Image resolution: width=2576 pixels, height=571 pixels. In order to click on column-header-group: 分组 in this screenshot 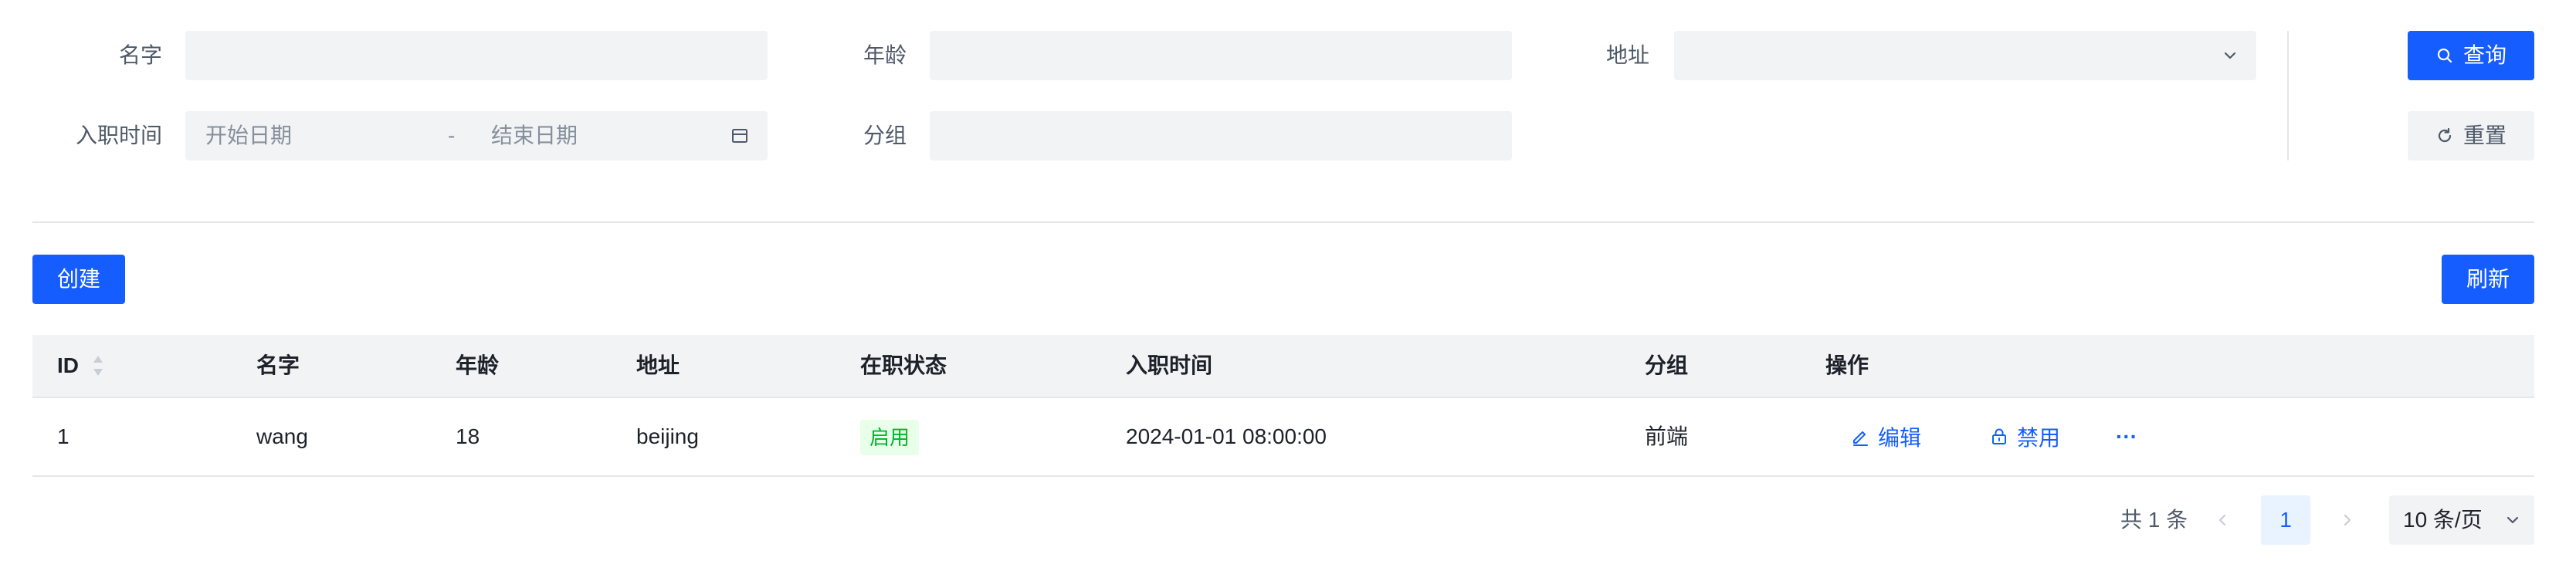, I will do `click(1667, 365)`.